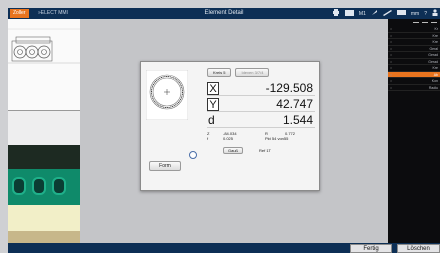  I want to click on f-label: f, so click(208, 138).